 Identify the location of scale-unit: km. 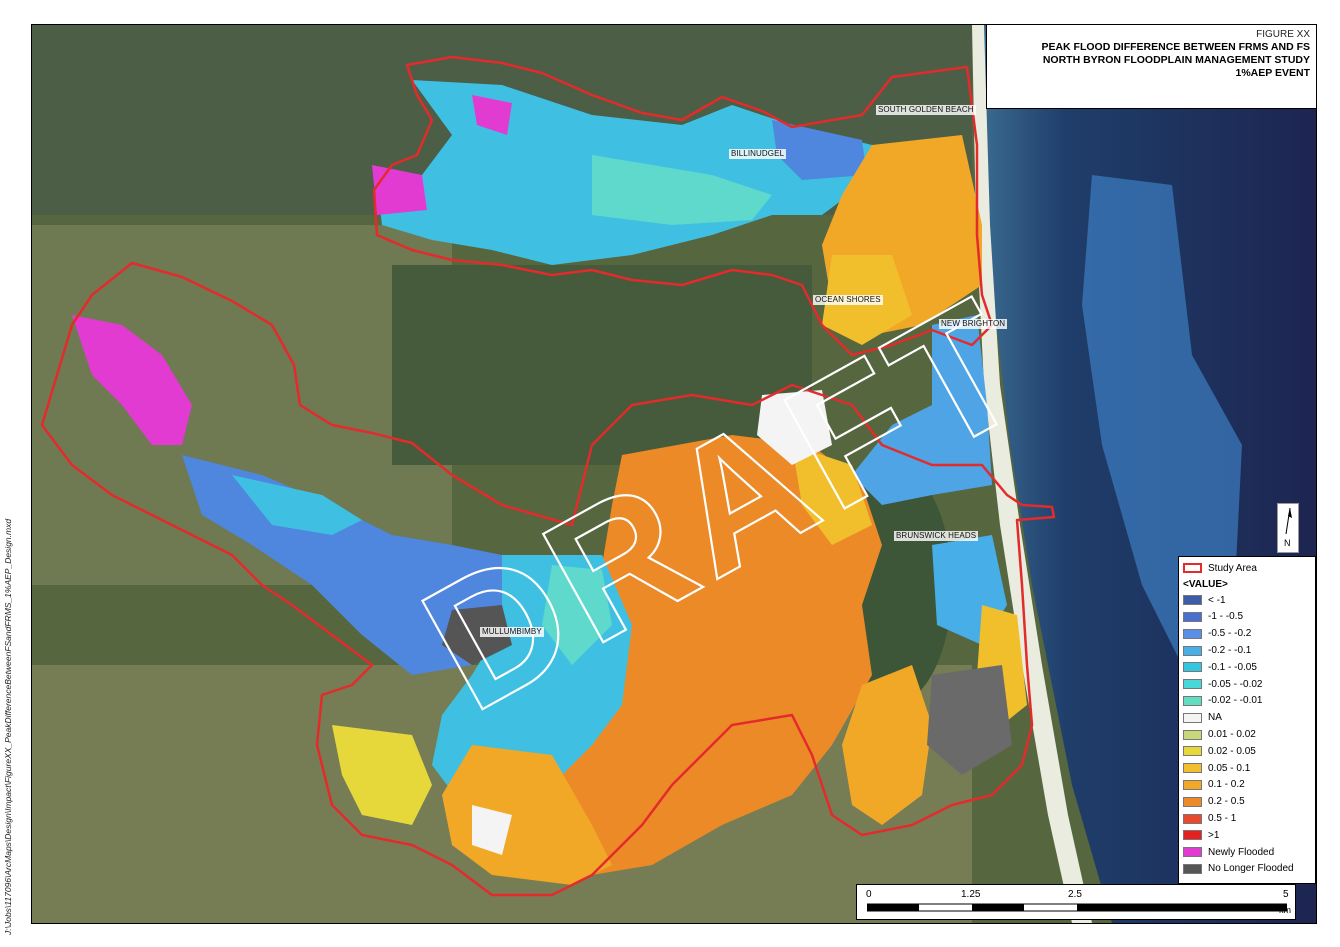
(1285, 910).